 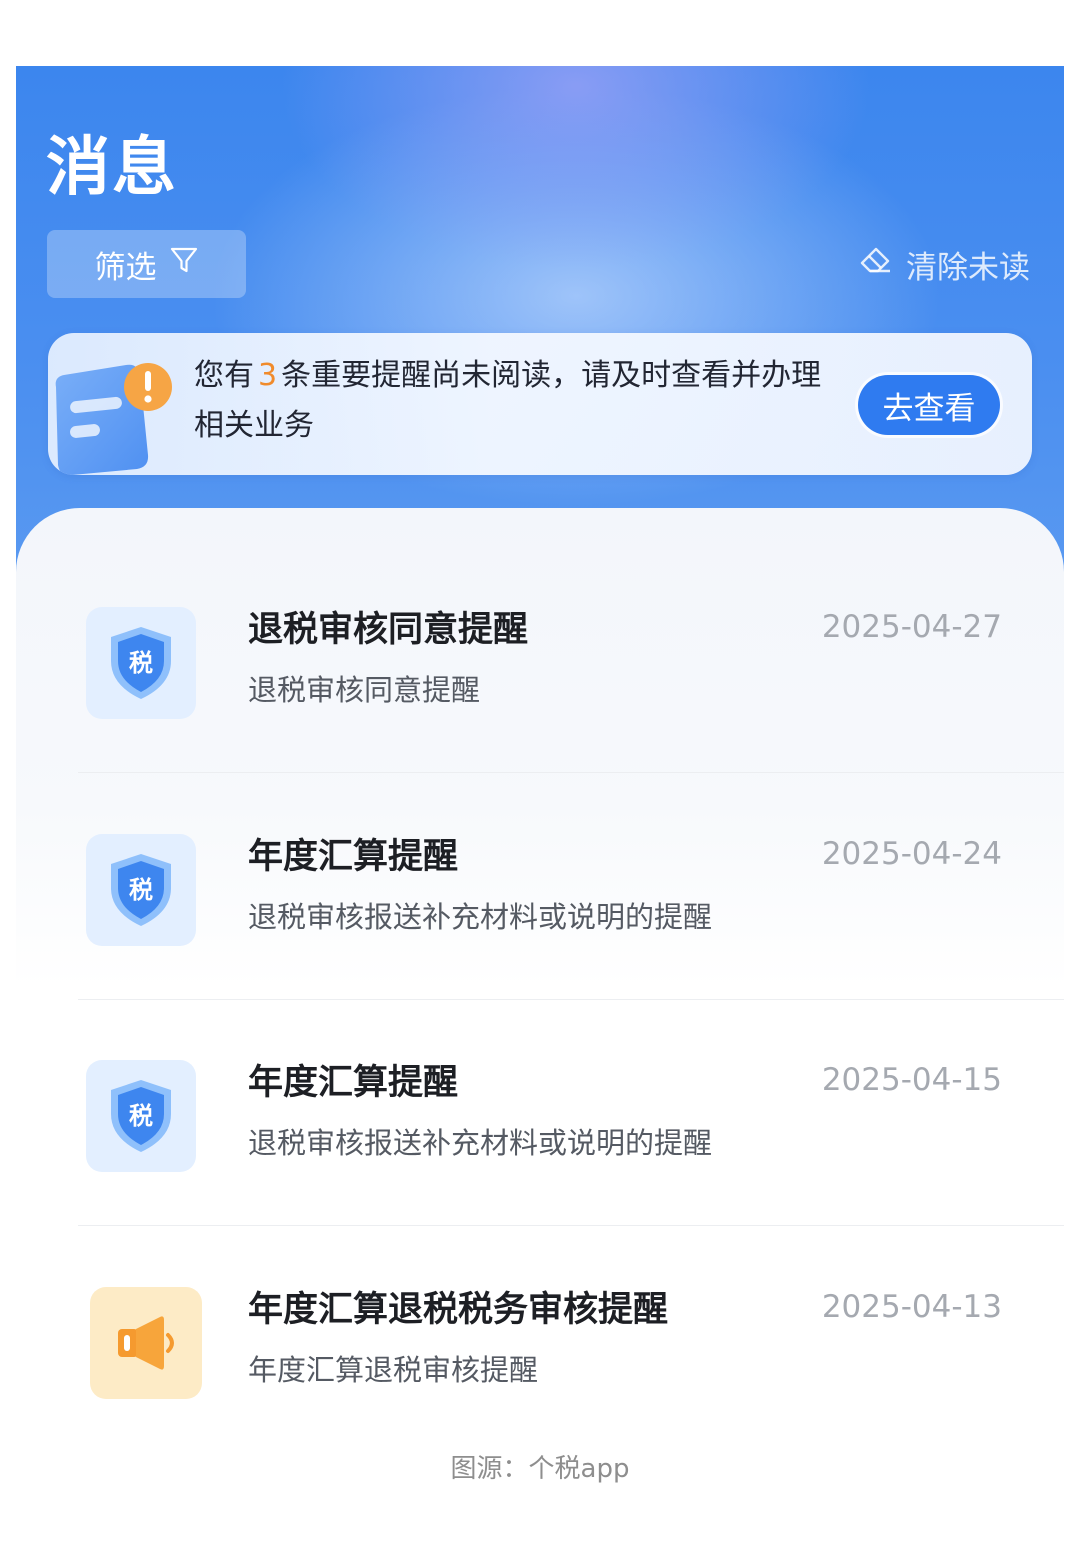 What do you see at coordinates (508, 400) in the screenshot?
I see `reminder-text-after: 条重要提醒尚未阅读，请及时查看并办理相关业务` at bounding box center [508, 400].